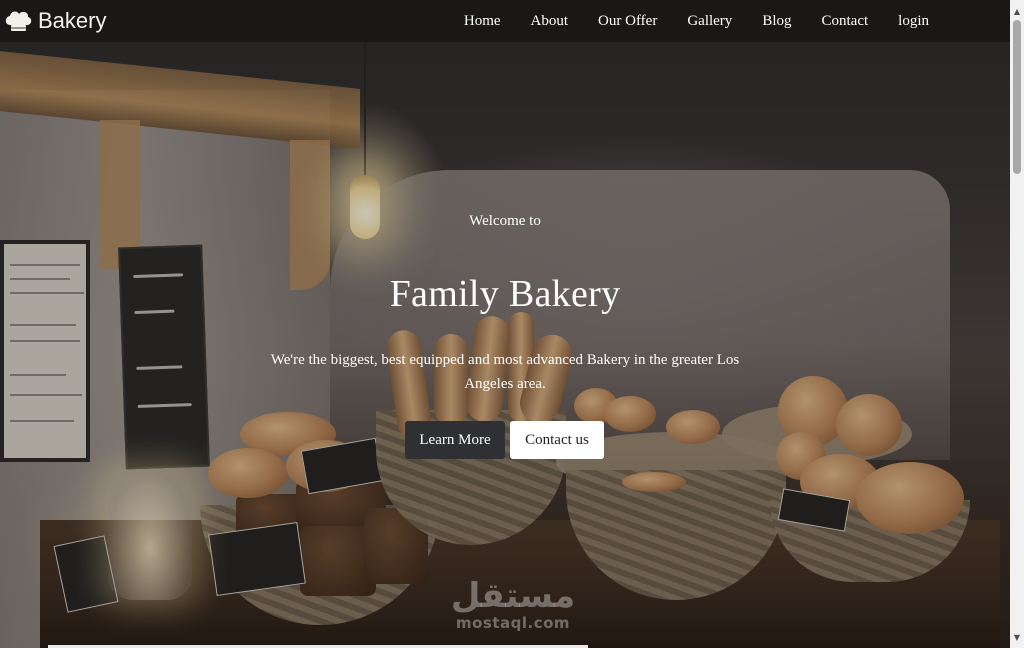 The image size is (1024, 648). I want to click on watermark-latin-text: mostaql.com, so click(513, 623).